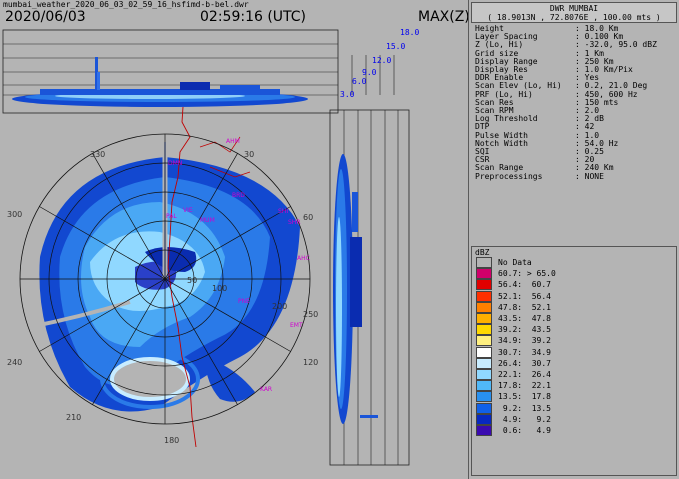  I want to click on scan-date: 2020/06/03, so click(45, 17).